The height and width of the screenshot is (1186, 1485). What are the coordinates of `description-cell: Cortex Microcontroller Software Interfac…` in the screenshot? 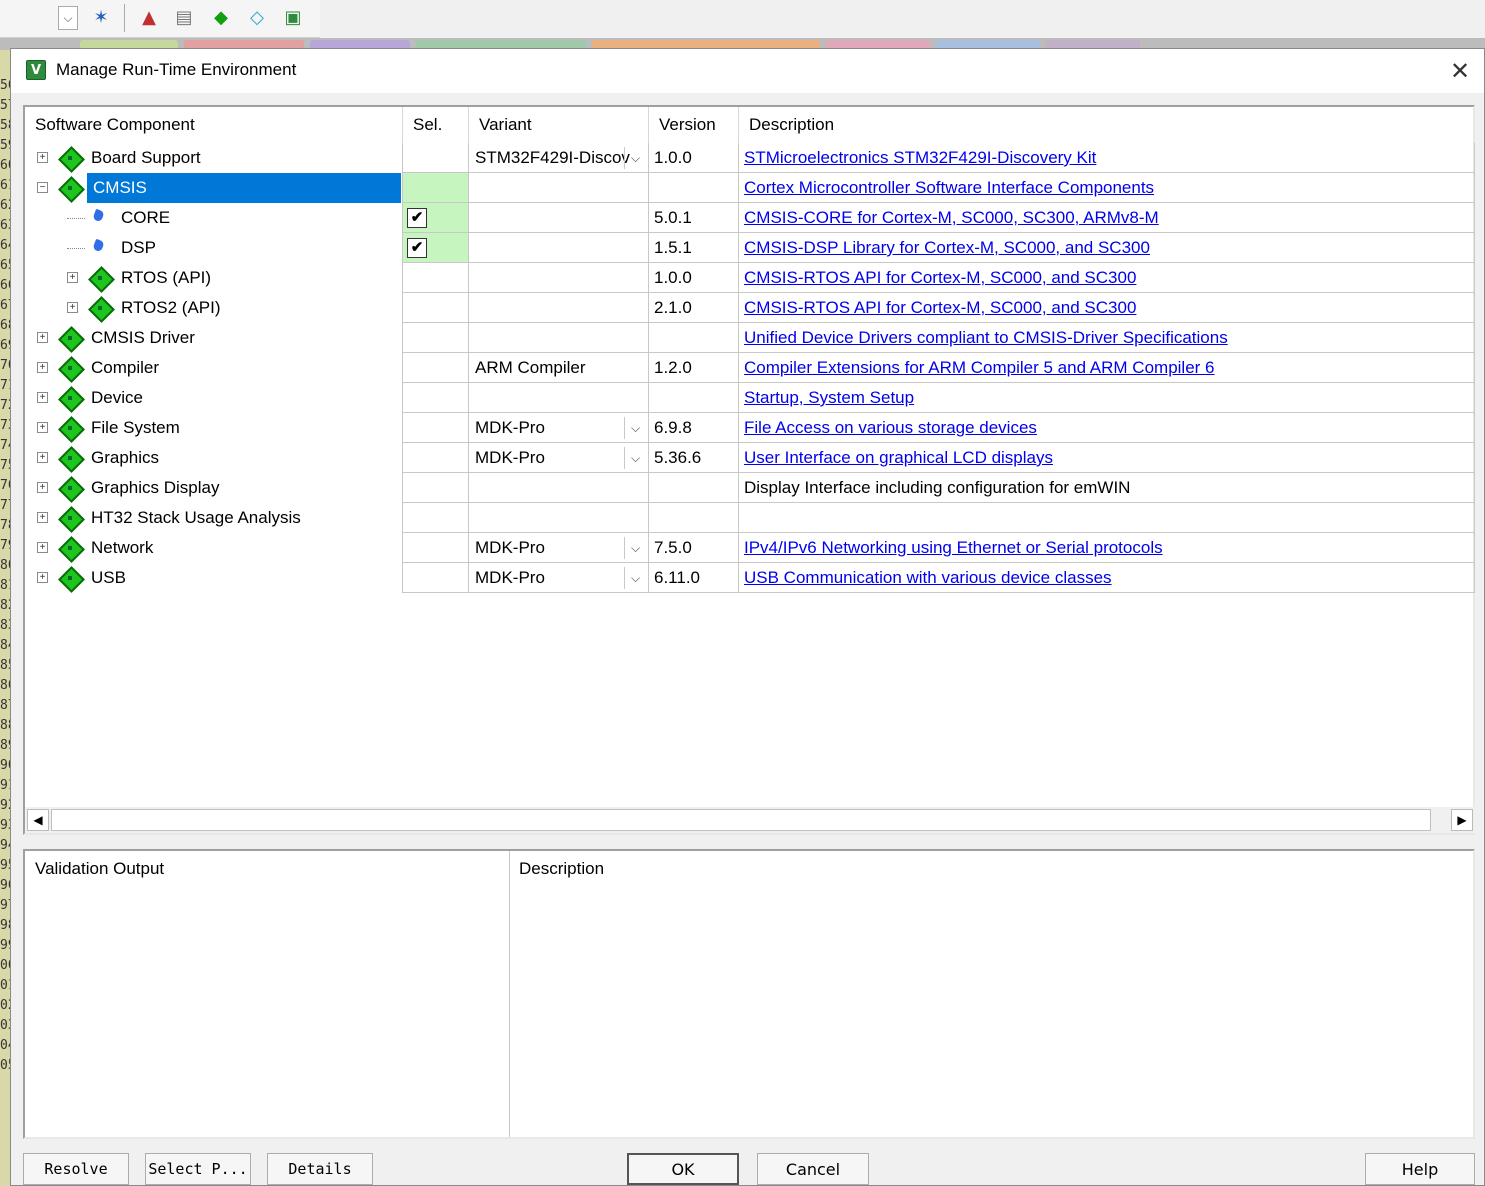 It's located at (1106, 188).